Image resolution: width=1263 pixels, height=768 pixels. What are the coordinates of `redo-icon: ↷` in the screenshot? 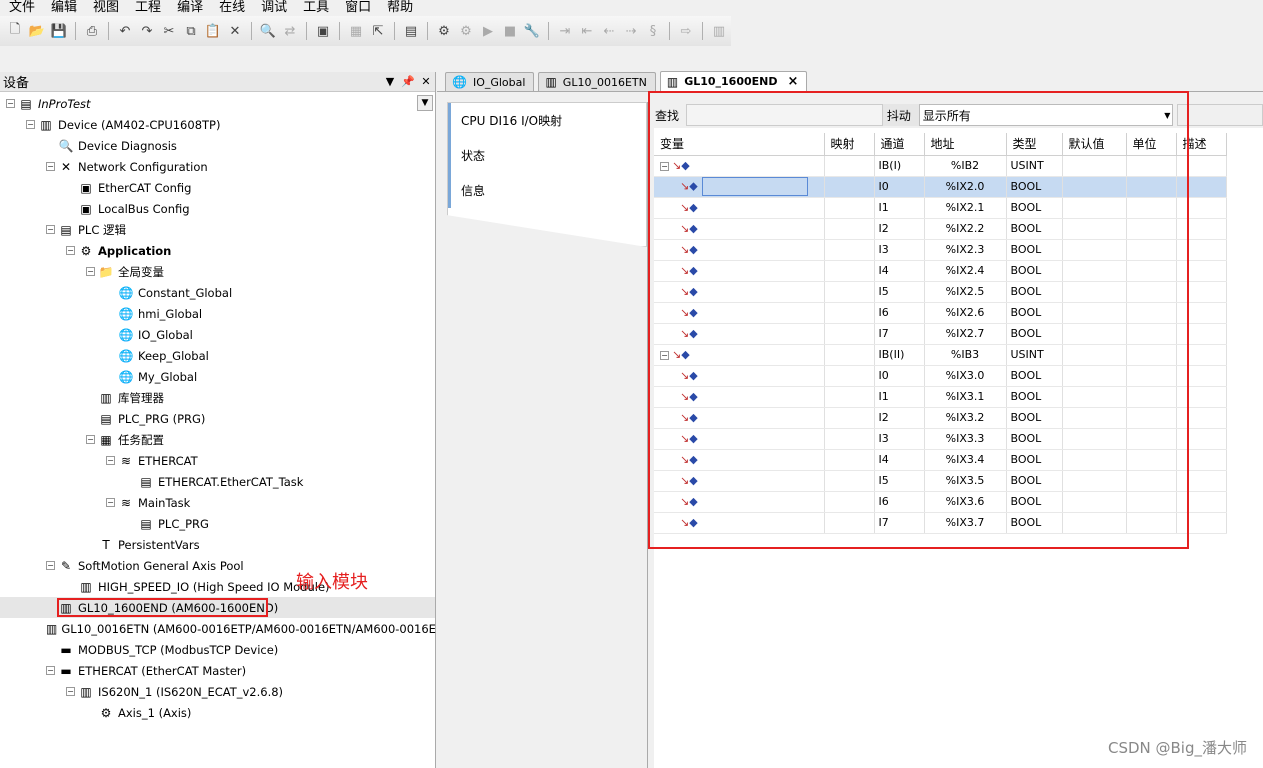 It's located at (147, 31).